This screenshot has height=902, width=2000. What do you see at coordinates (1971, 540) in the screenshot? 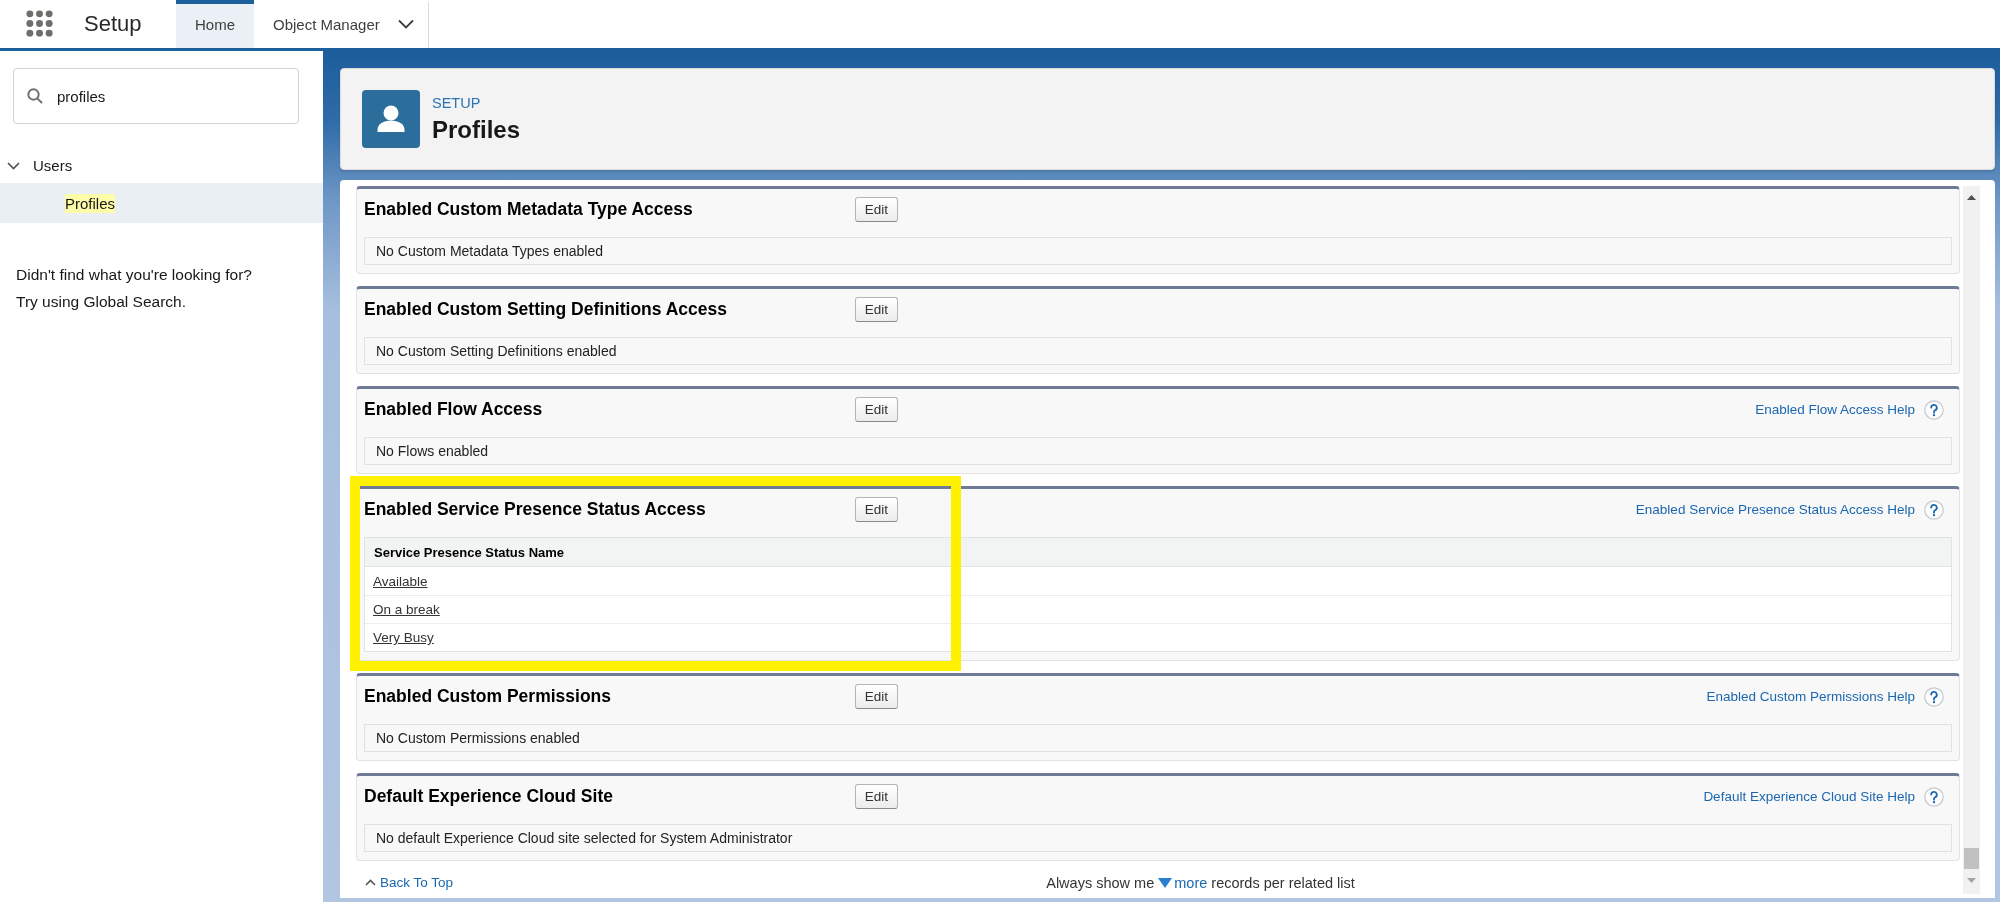
I see `scrollbar` at bounding box center [1971, 540].